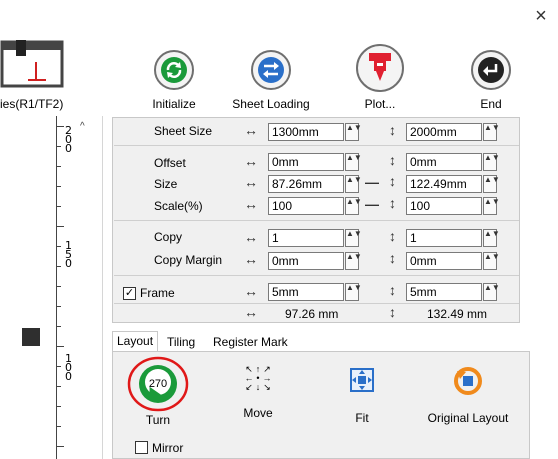 The height and width of the screenshot is (459, 558). What do you see at coordinates (306, 132) in the screenshot?
I see `sheet-width-field: 1300mm` at bounding box center [306, 132].